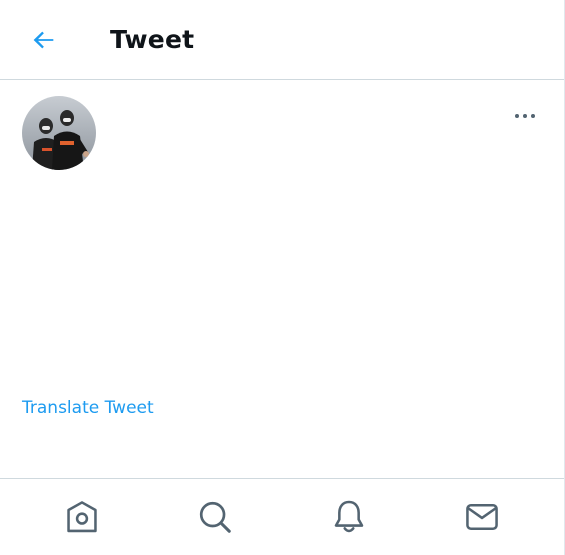 Image resolution: width=565 pixels, height=555 pixels. I want to click on bottom-nav, so click(282, 516).